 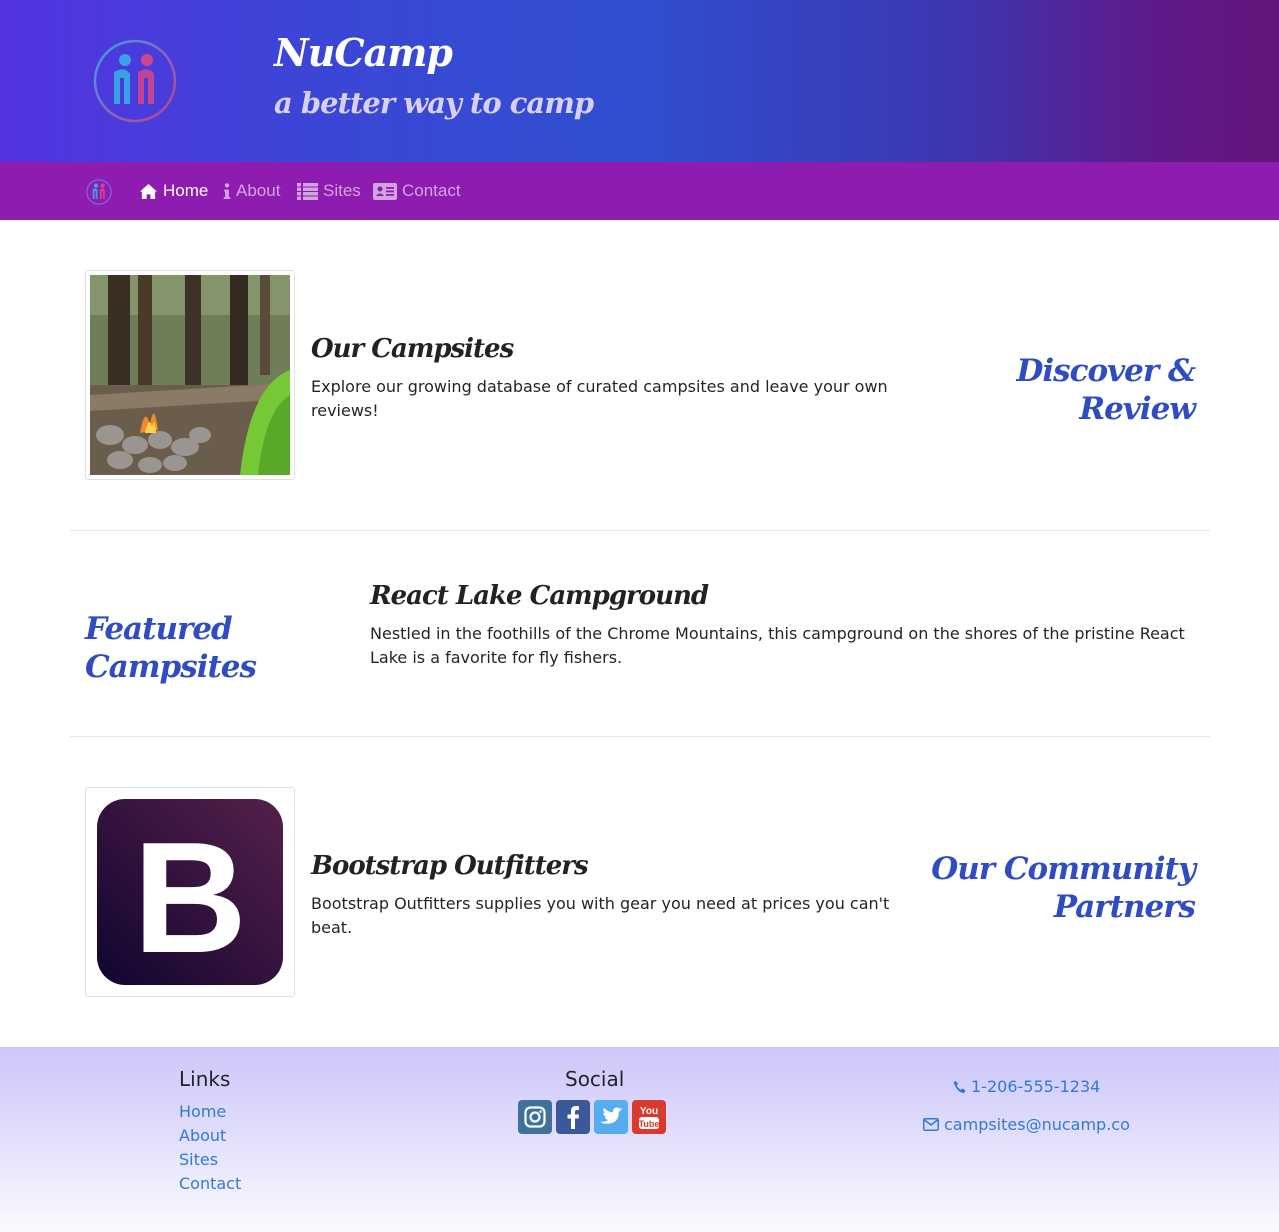 I want to click on facebook-icon, so click(x=573, y=1117).